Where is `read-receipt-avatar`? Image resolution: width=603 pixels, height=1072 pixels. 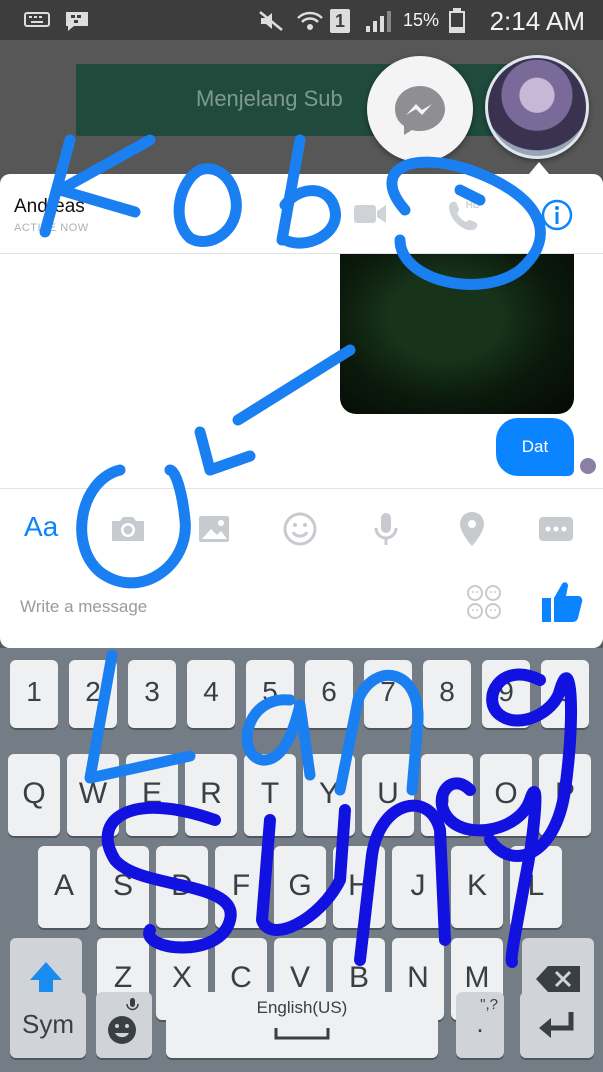 read-receipt-avatar is located at coordinates (588, 466).